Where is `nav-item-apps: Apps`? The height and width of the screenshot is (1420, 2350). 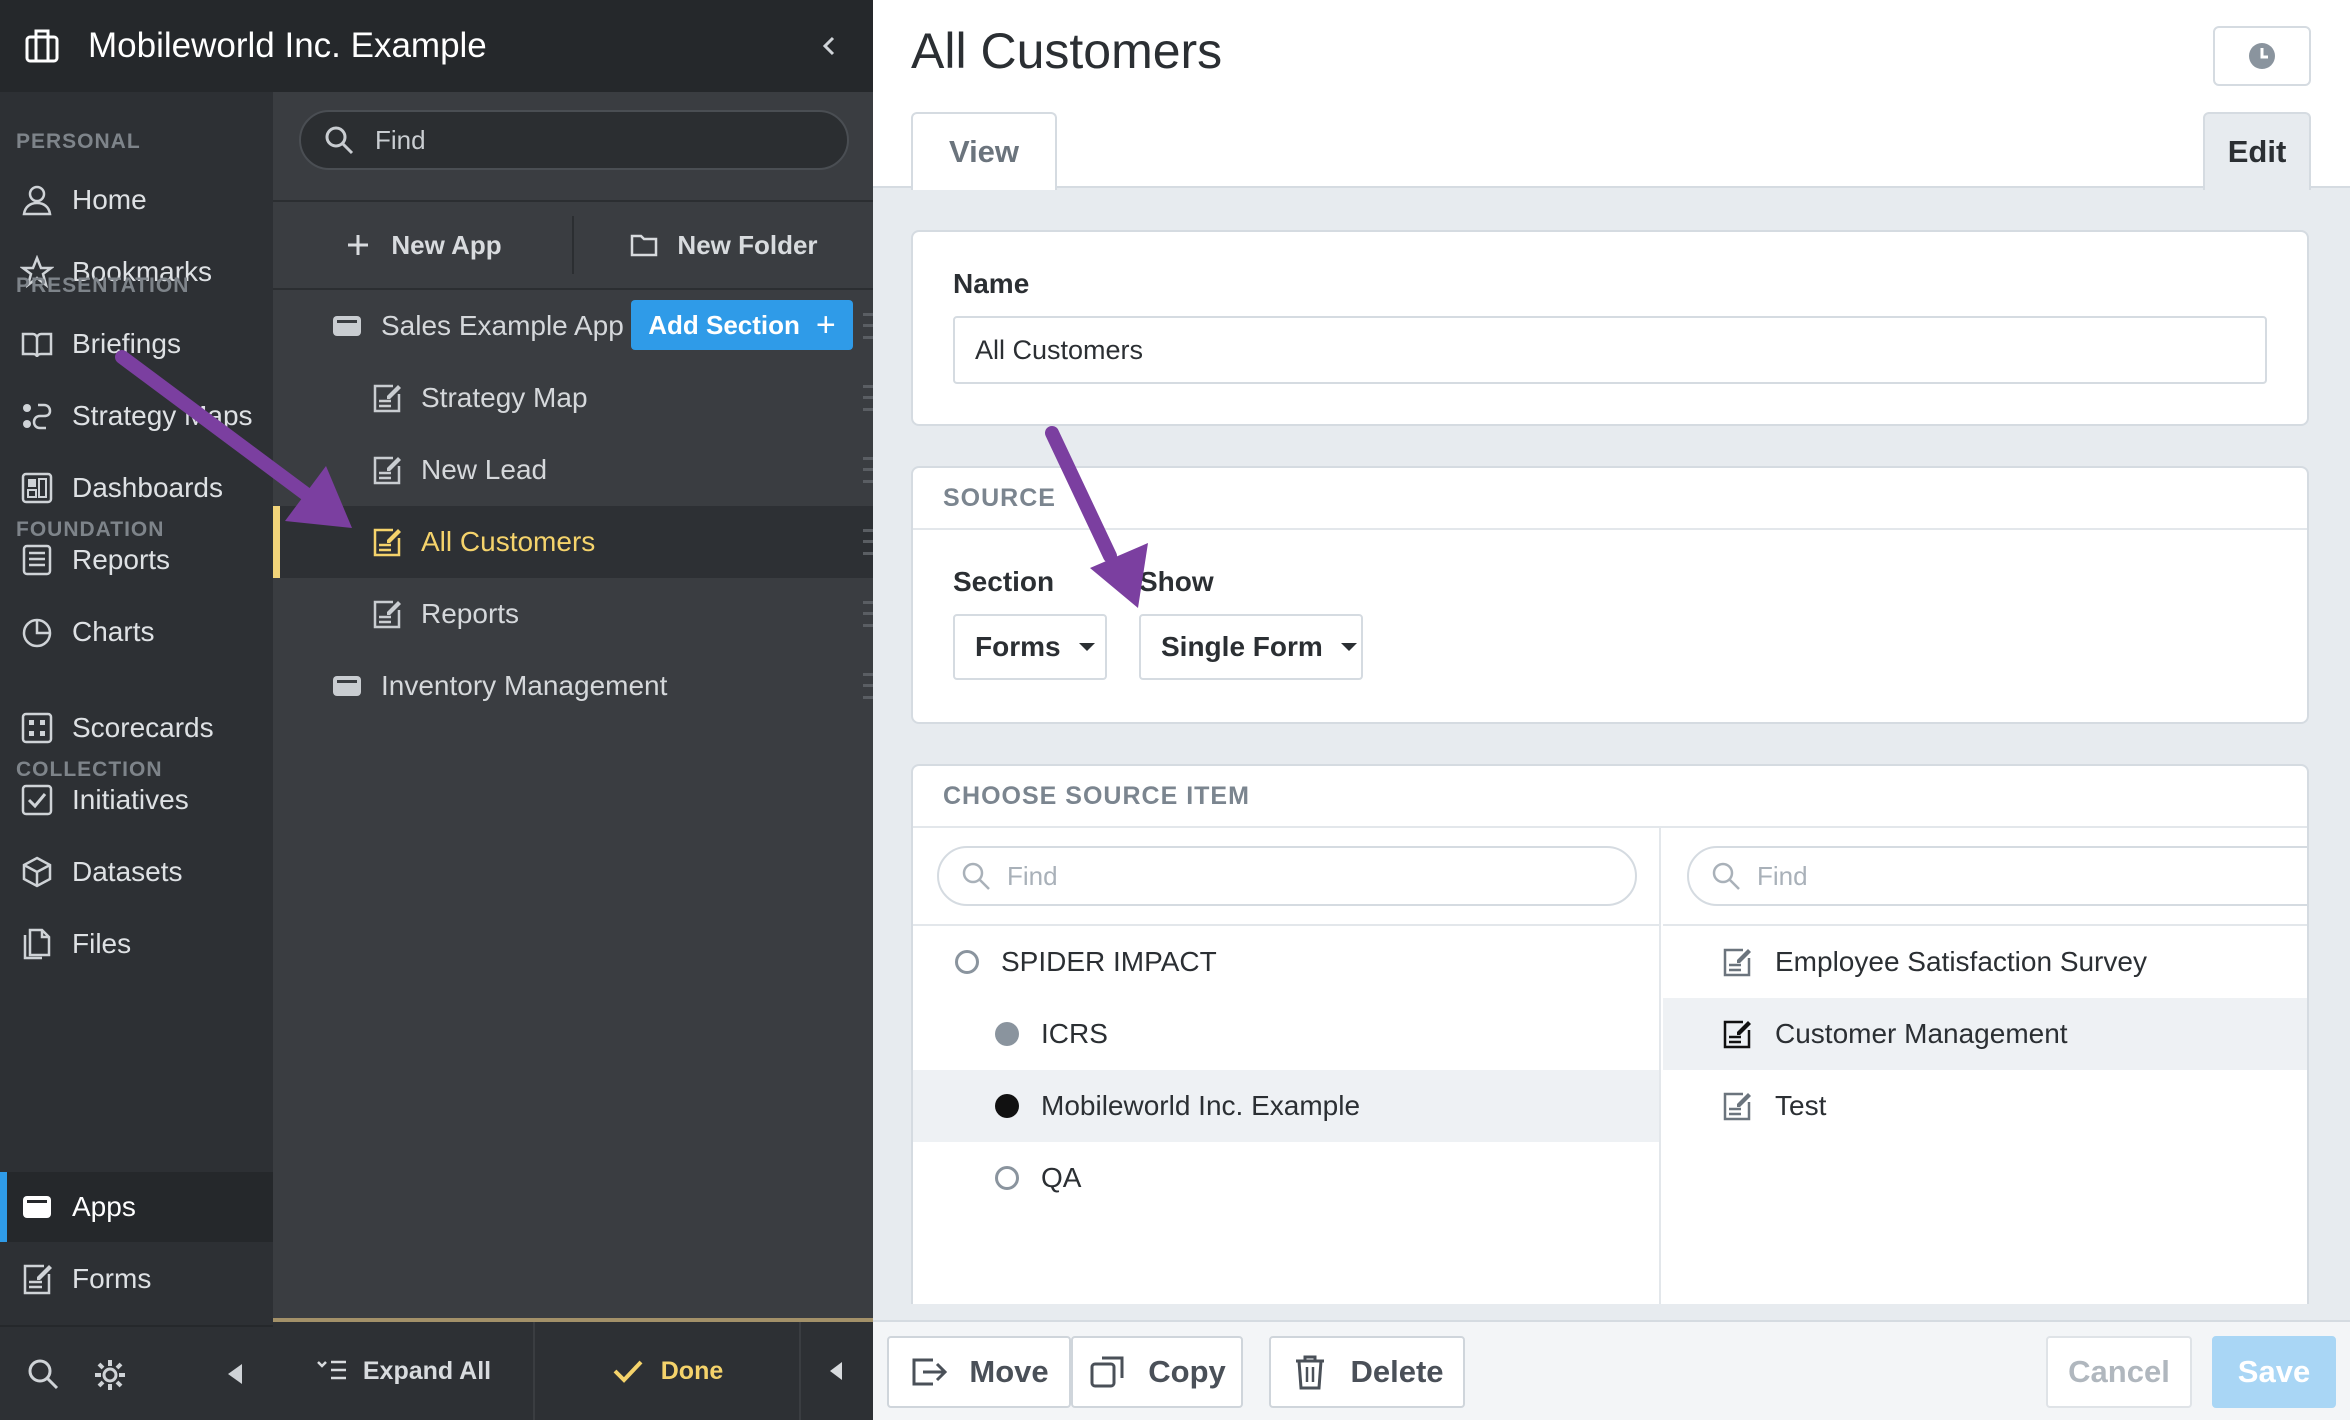
nav-item-apps: Apps is located at coordinates (136, 1207).